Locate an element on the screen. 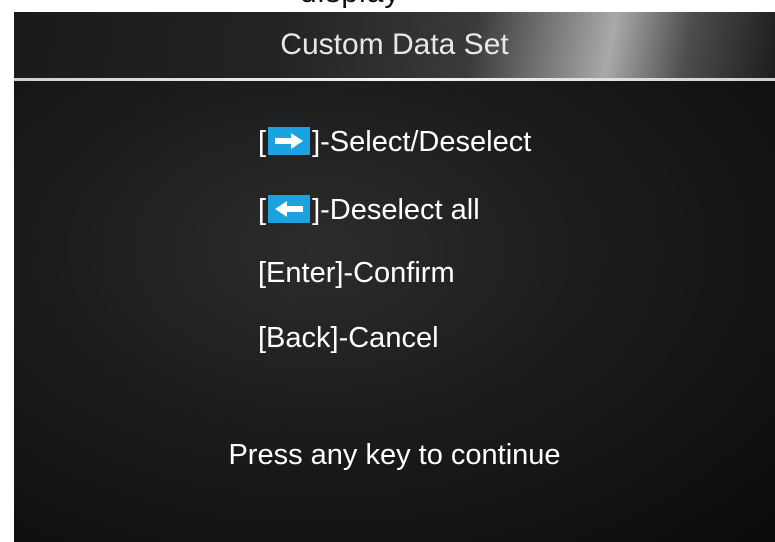  arrow-left-icon is located at coordinates (289, 209).